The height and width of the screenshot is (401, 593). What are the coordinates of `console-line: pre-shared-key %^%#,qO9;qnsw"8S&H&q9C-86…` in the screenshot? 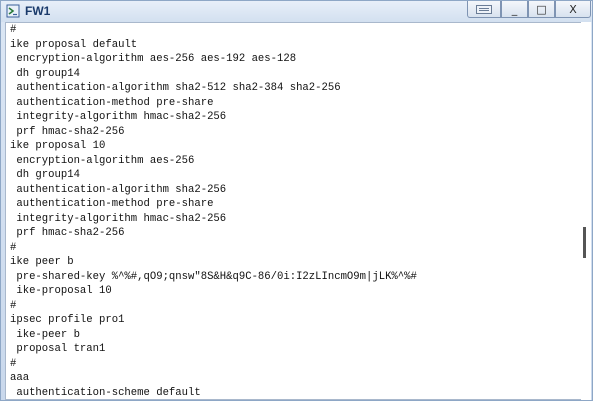 It's located at (213, 276).